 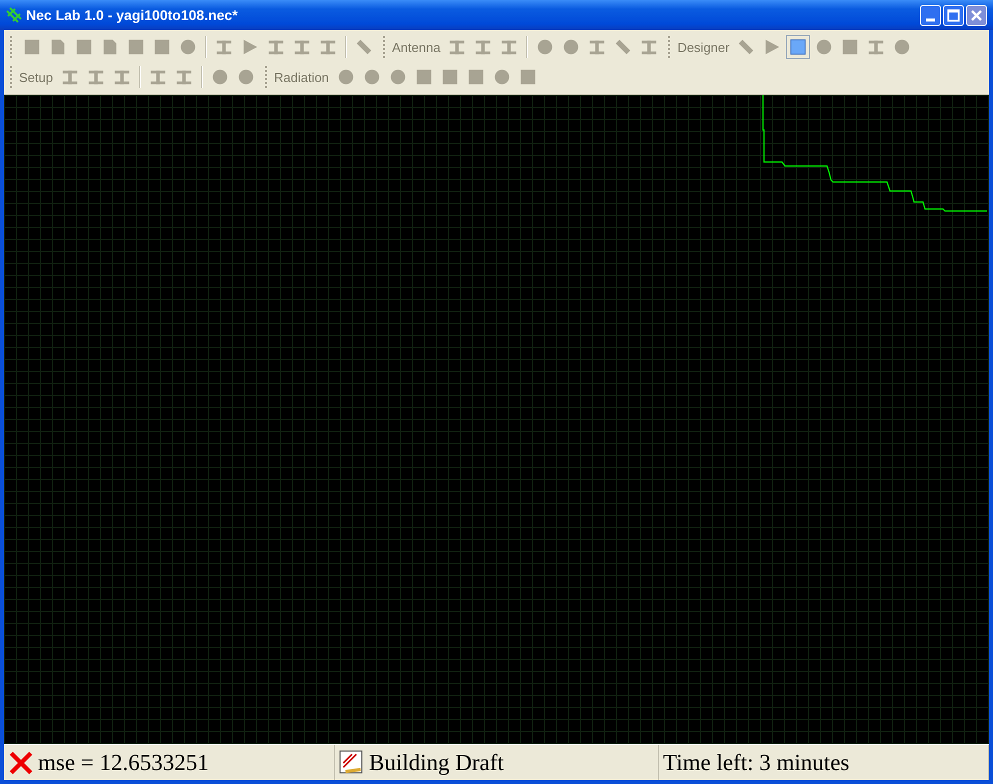 I want to click on toolbar-label: Setup, so click(x=36, y=77).